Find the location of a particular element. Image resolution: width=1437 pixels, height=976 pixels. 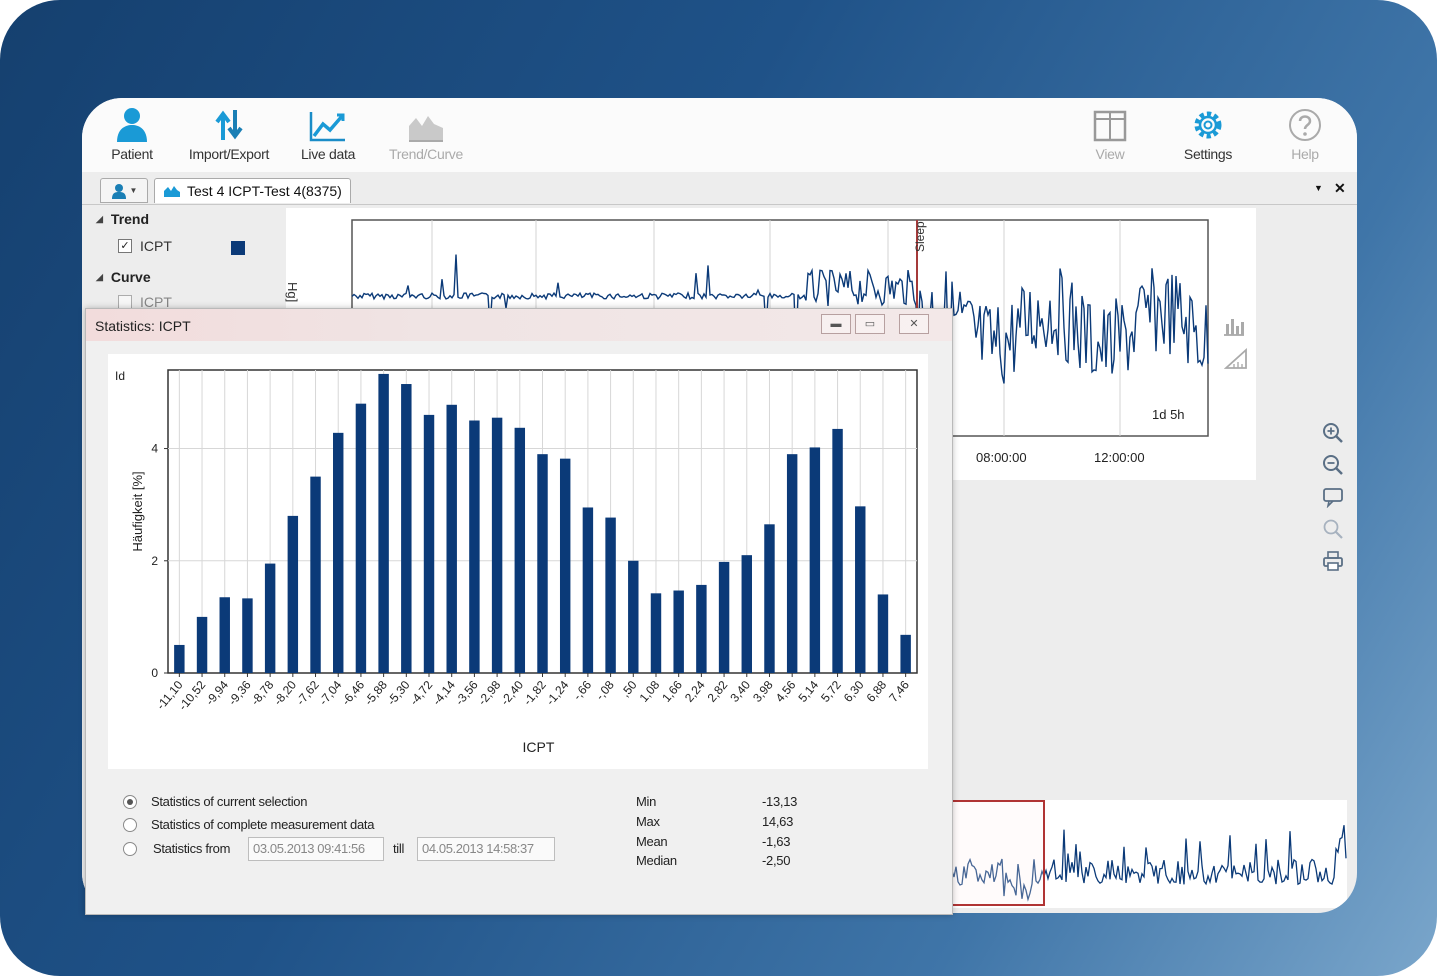

trend-group-label: Trend is located at coordinates (130, 219).